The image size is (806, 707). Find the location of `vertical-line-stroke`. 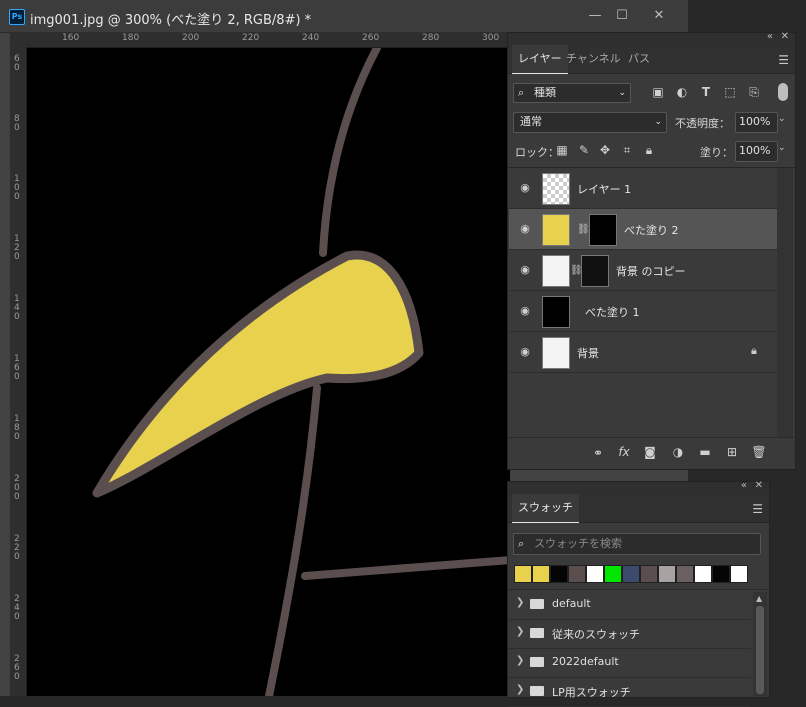

vertical-line-stroke is located at coordinates (293, 540).